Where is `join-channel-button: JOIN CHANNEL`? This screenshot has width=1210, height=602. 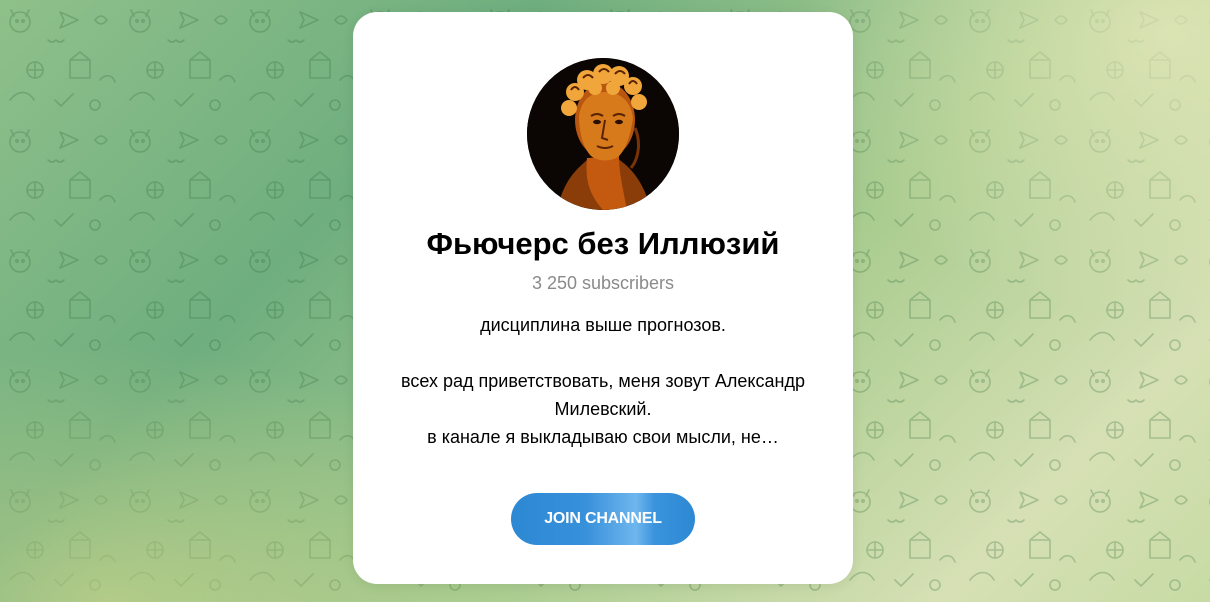 join-channel-button: JOIN CHANNEL is located at coordinates (603, 519).